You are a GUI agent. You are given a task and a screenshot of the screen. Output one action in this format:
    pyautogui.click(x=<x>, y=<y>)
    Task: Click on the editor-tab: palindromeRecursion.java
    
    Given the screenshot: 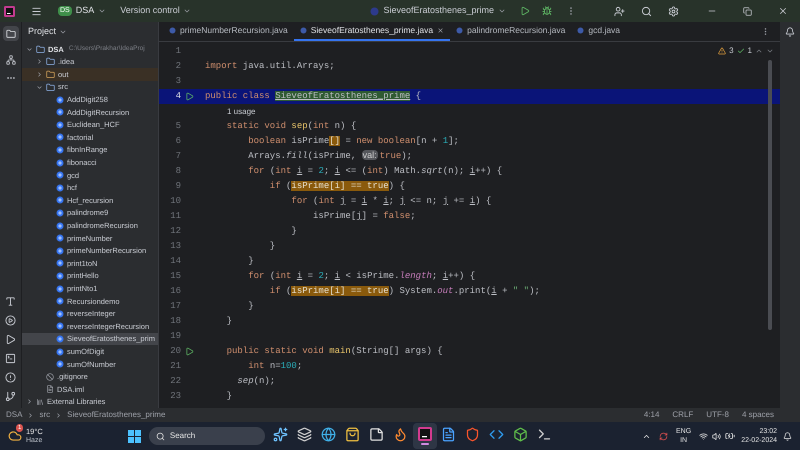 What is the action you would take?
    pyautogui.click(x=511, y=31)
    